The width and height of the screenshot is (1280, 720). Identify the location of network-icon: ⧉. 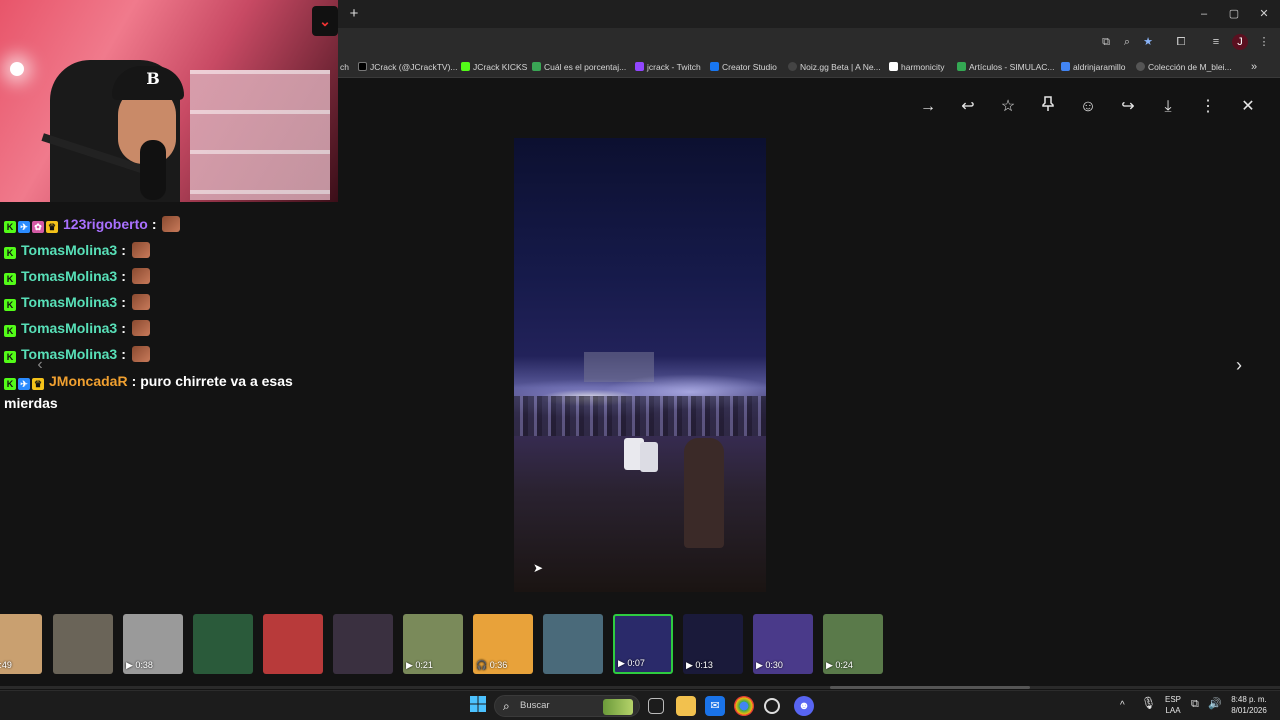
(1195, 704).